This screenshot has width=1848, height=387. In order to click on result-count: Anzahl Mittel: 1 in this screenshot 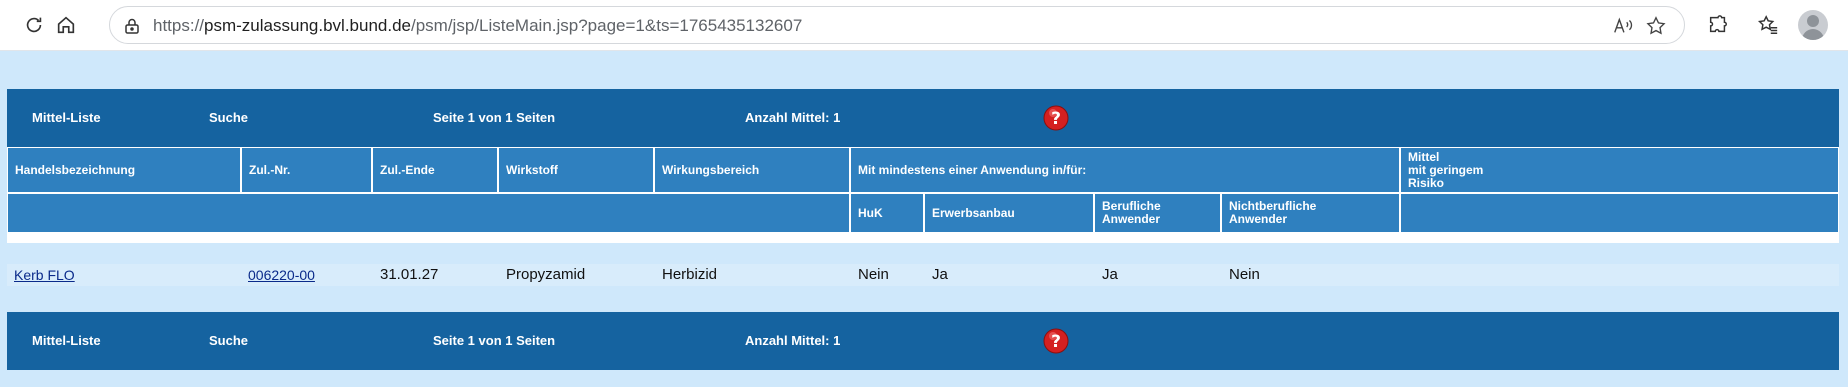, I will do `click(793, 117)`.